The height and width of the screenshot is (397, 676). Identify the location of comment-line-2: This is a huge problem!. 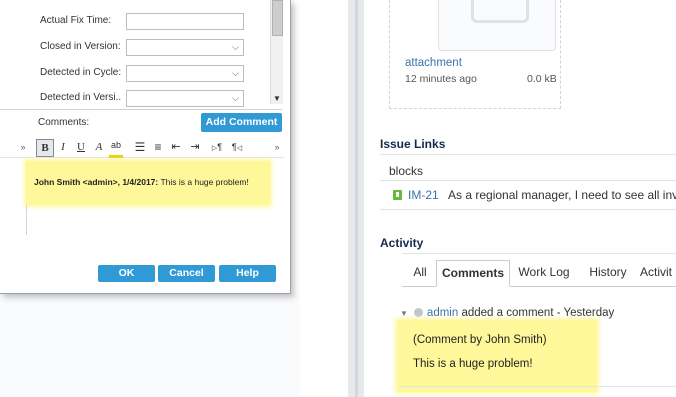
(473, 364).